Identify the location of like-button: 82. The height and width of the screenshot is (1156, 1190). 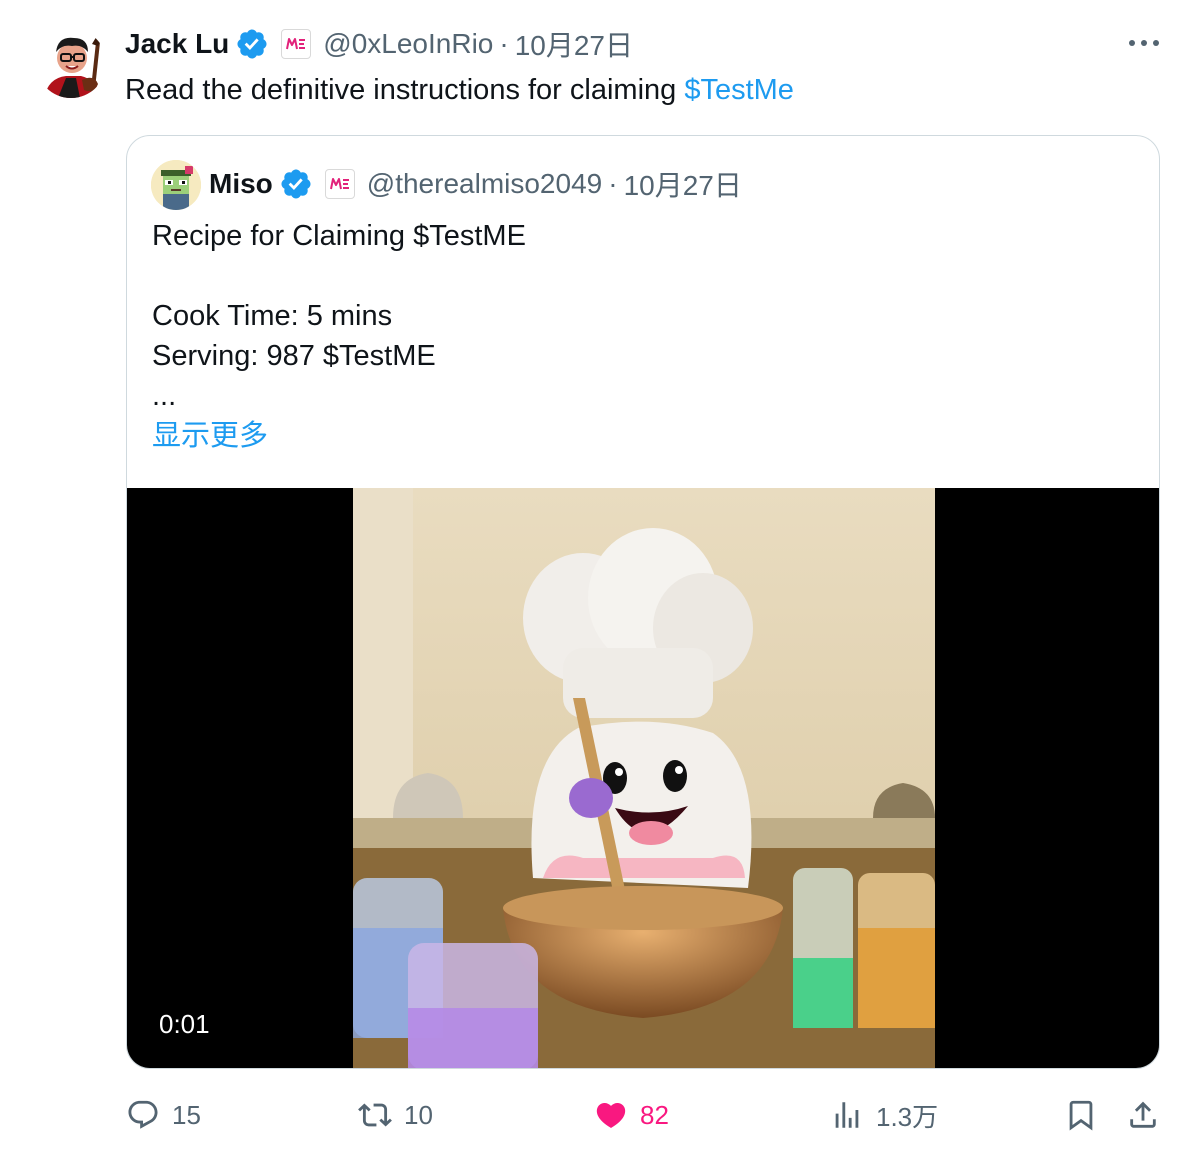
(631, 1115).